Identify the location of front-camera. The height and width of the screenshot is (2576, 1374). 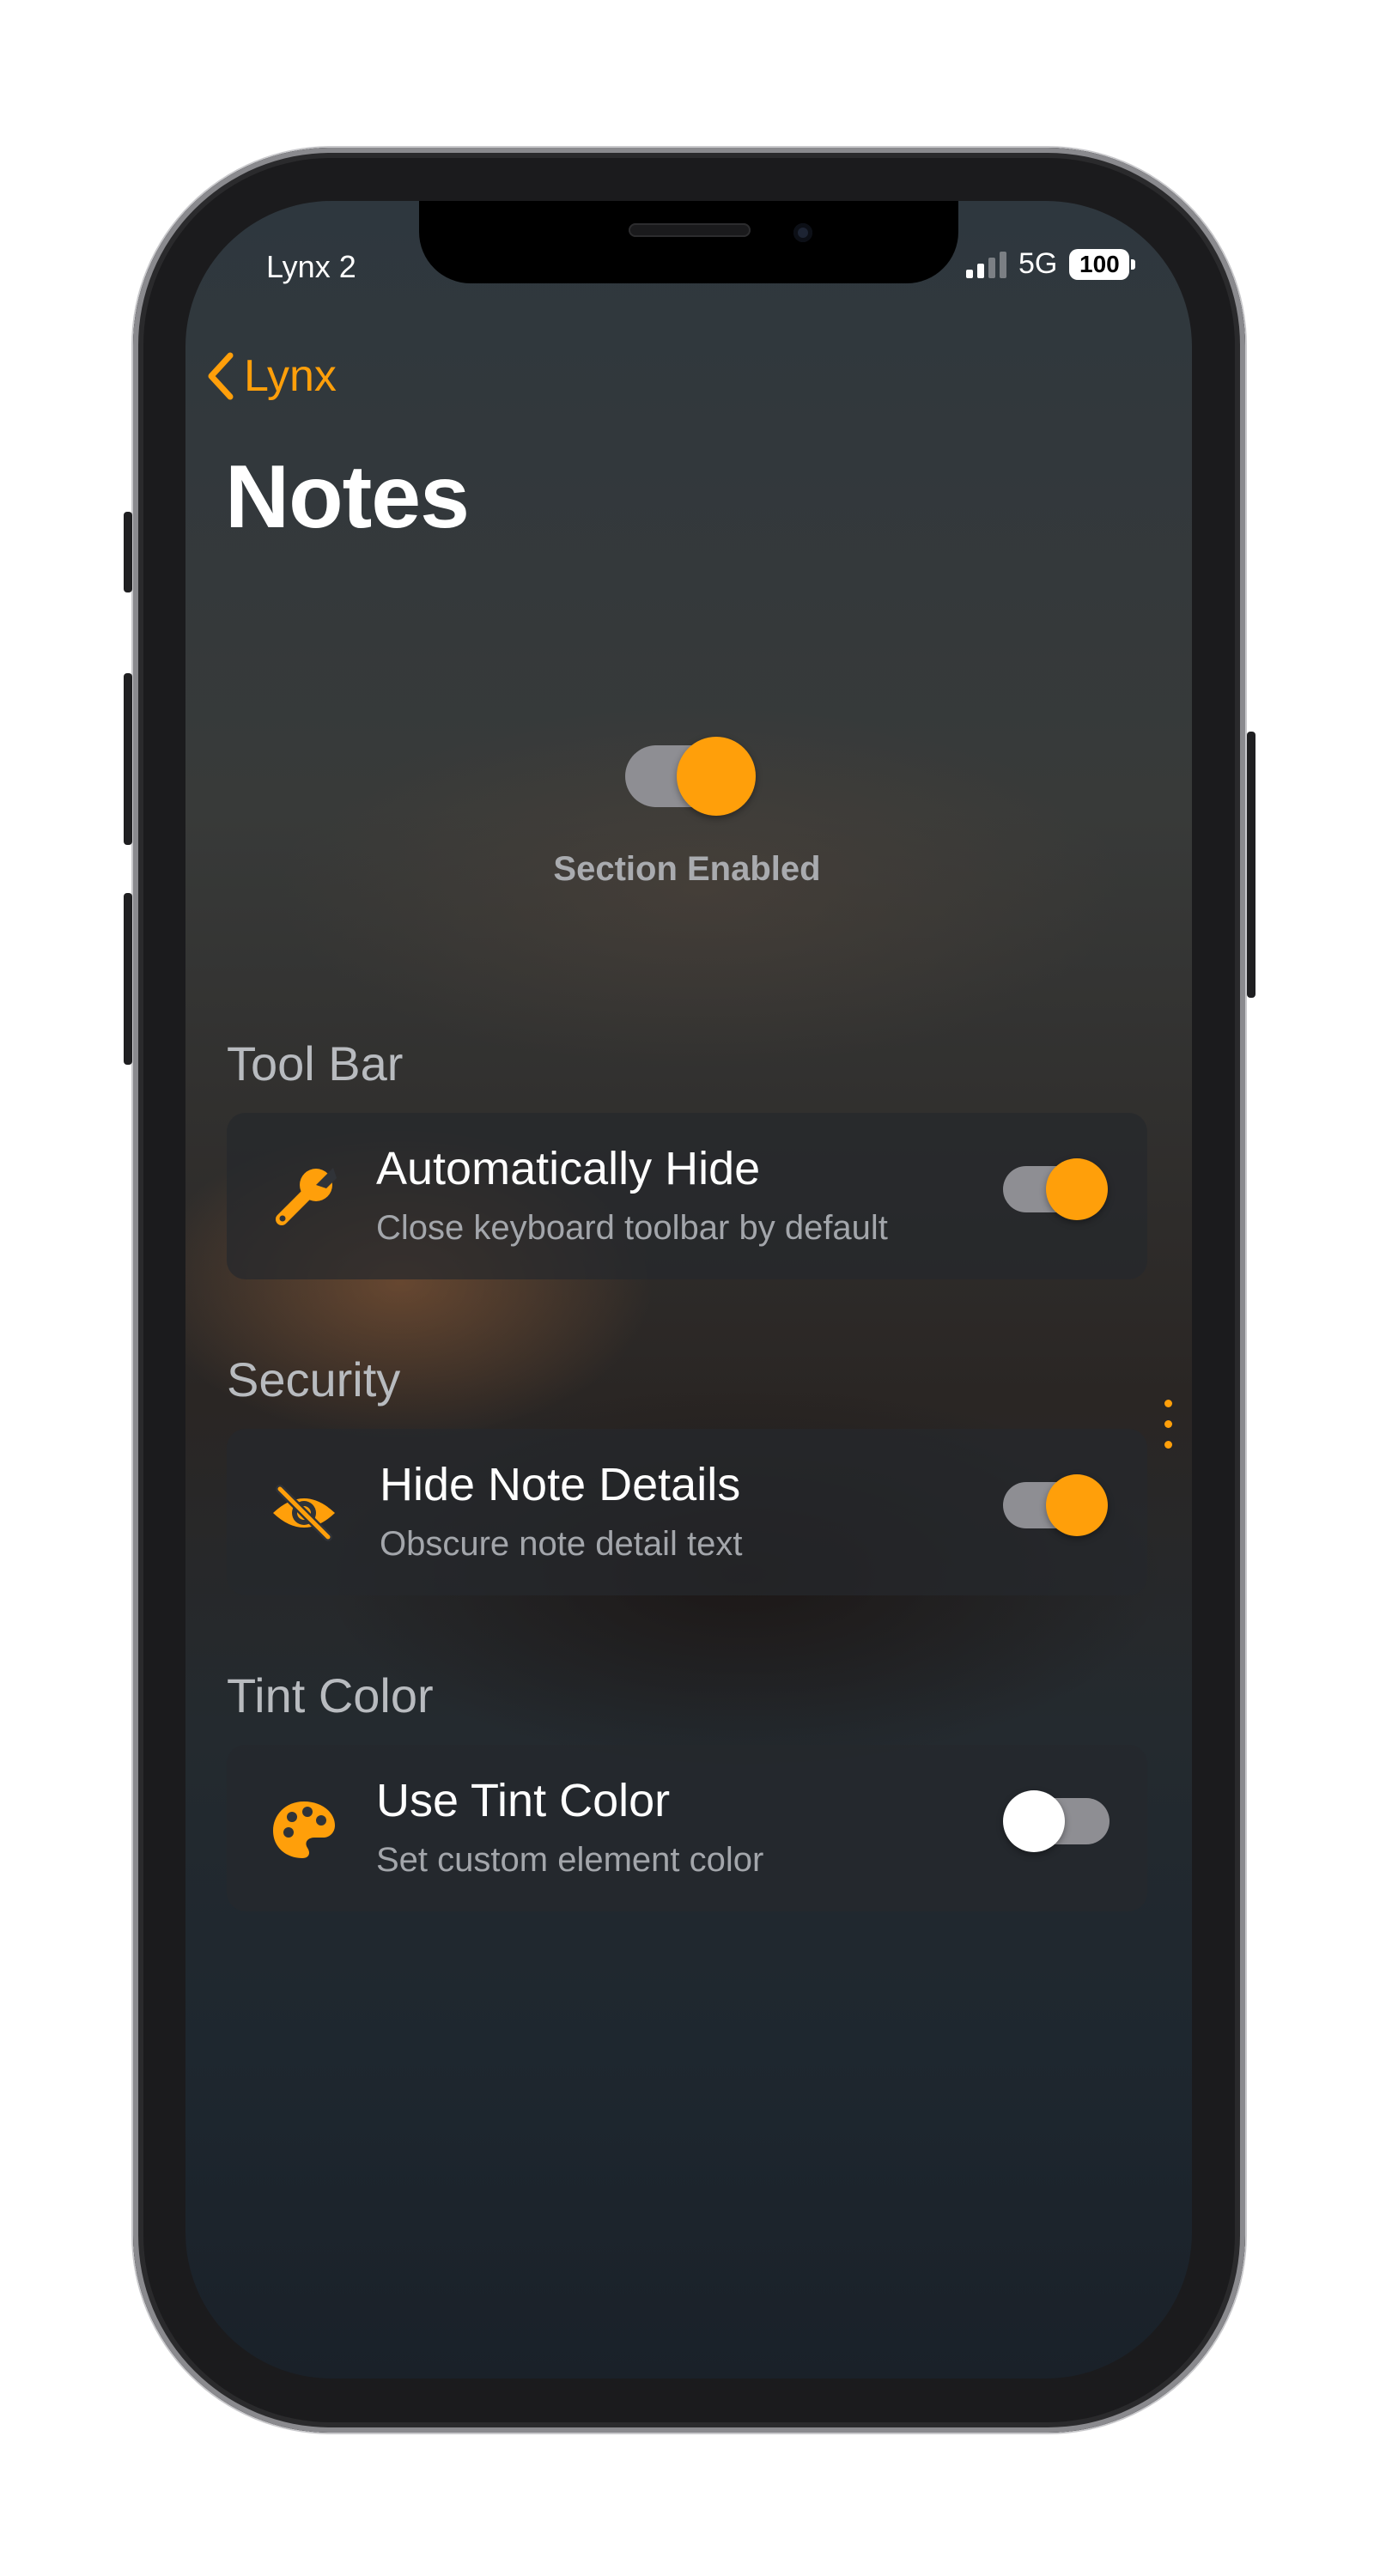
(802, 232).